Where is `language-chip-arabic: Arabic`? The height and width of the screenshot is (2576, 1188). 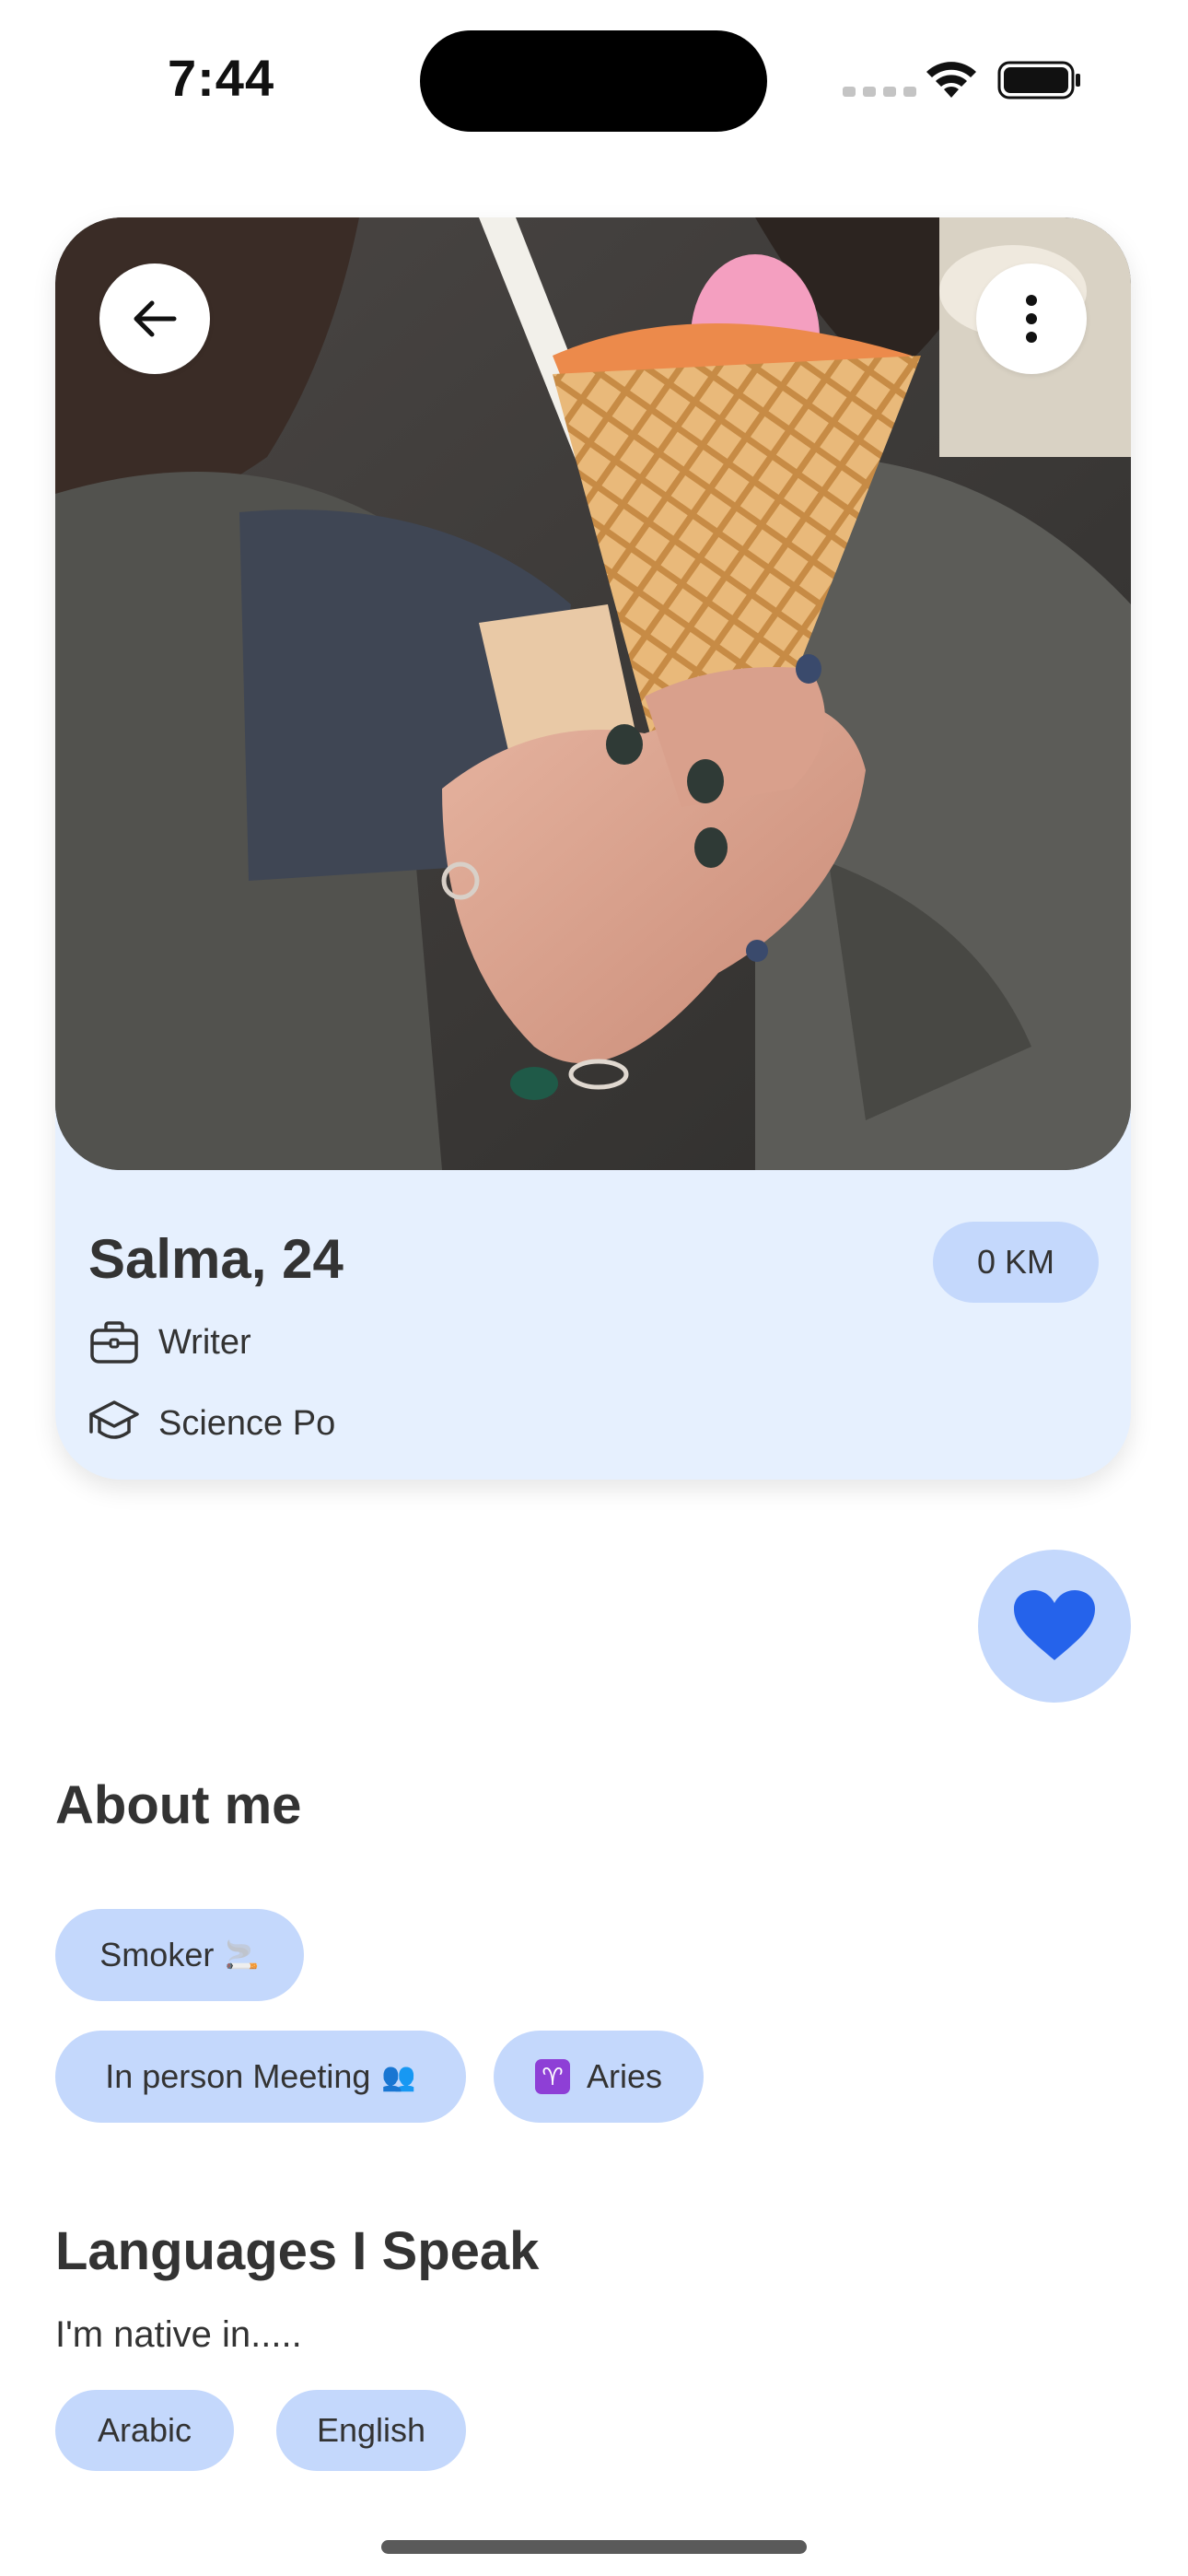
language-chip-arabic: Arabic is located at coordinates (144, 2430).